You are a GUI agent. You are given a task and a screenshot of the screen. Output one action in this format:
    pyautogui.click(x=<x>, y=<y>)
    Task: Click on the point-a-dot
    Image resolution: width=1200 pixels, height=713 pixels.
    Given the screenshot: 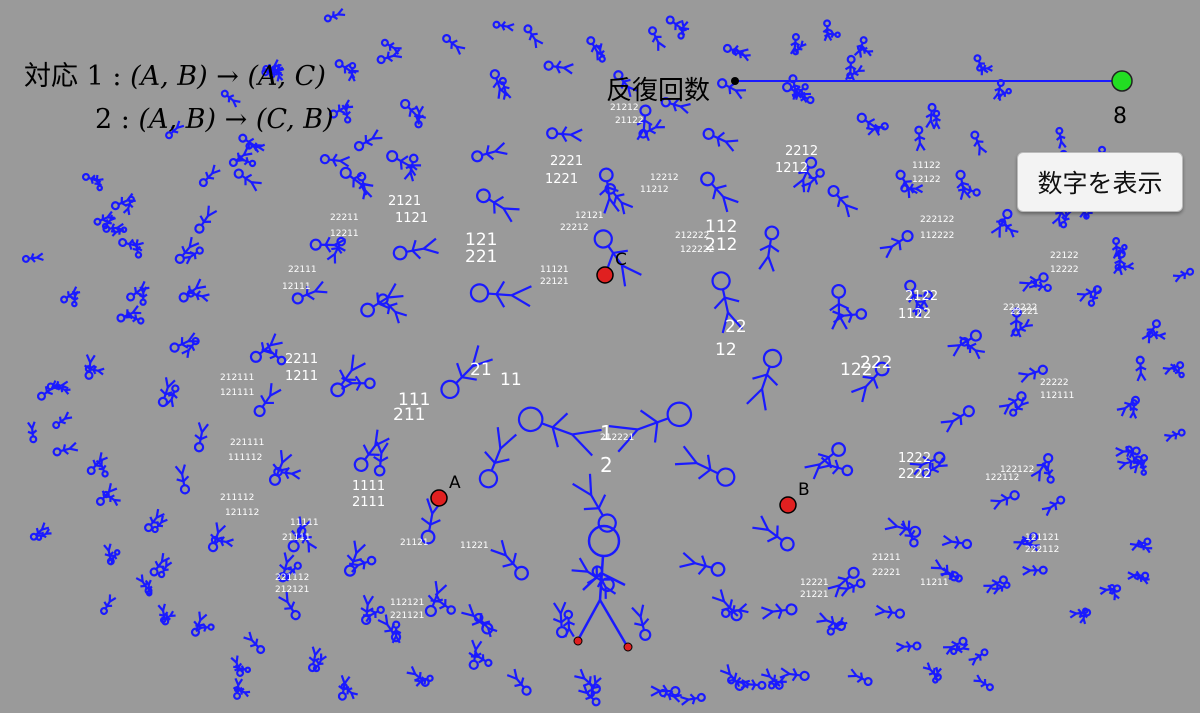 What is the action you would take?
    pyautogui.click(x=439, y=498)
    